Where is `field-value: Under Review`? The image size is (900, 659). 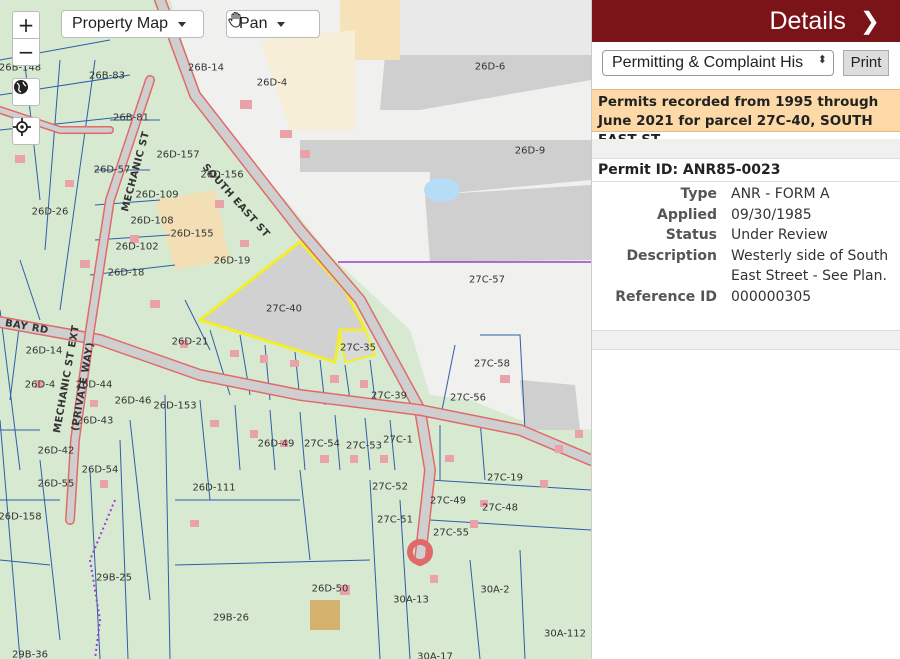 field-value: Under Review is located at coordinates (779, 235).